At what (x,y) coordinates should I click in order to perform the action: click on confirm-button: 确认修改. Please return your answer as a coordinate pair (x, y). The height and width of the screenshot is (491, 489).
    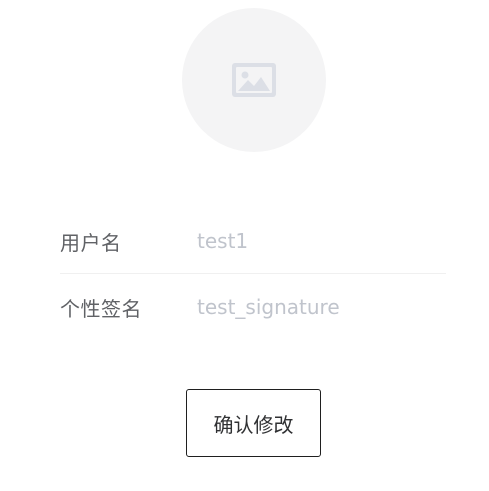
    Looking at the image, I should click on (253, 423).